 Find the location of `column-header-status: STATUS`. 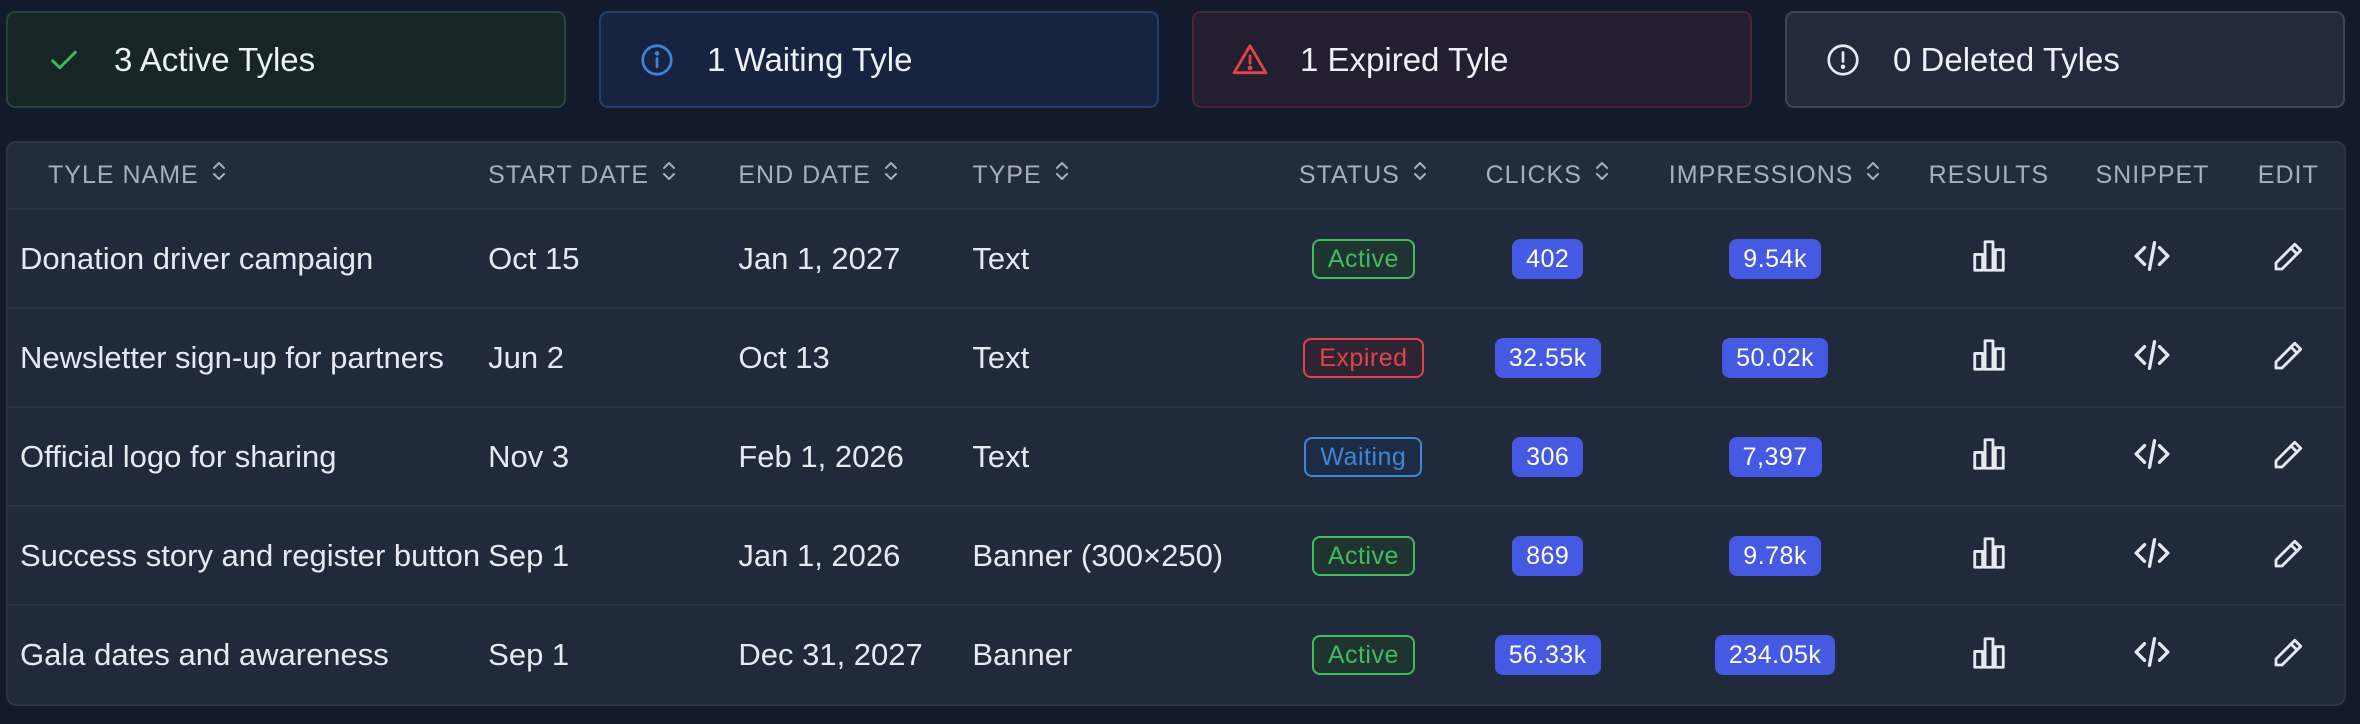

column-header-status: STATUS is located at coordinates (1363, 176).